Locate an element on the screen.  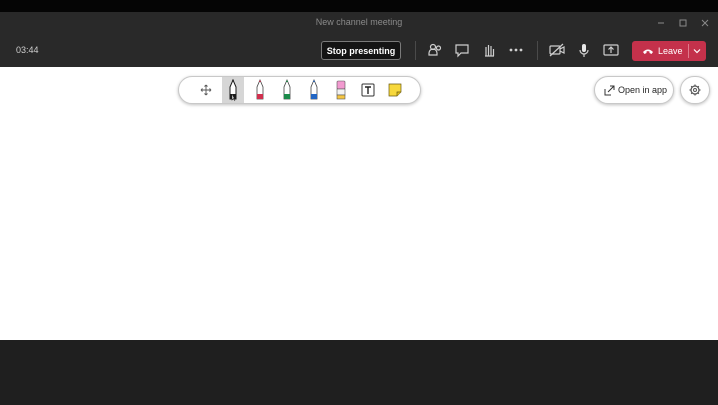
gear-icon is located at coordinates (695, 90).